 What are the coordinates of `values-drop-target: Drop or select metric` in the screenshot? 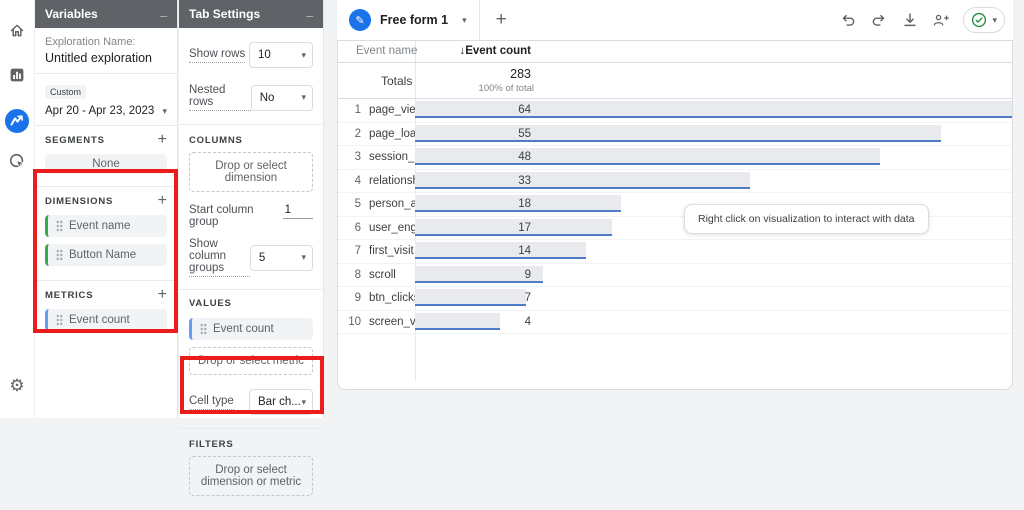 It's located at (251, 361).